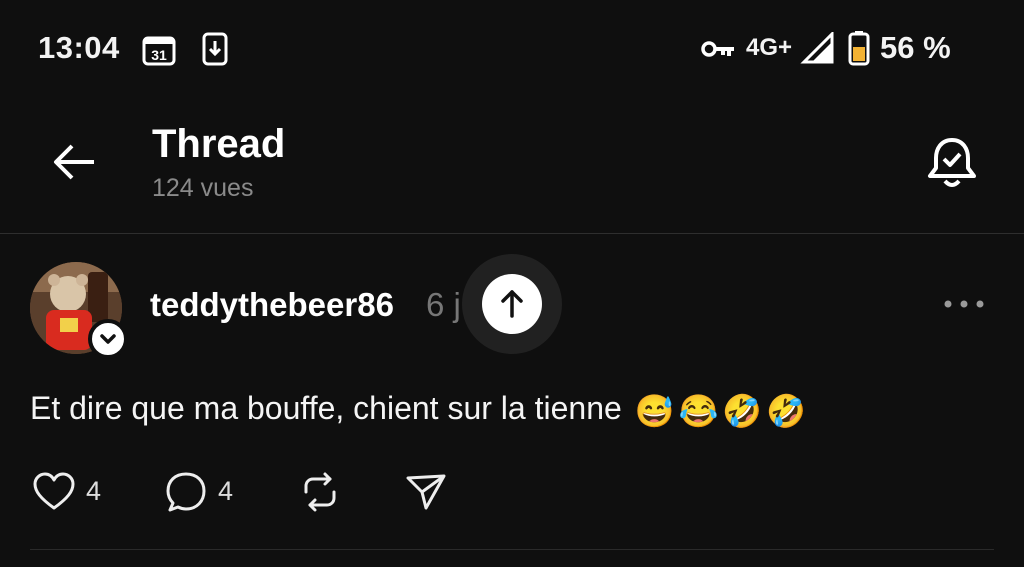 The width and height of the screenshot is (1024, 567). Describe the element at coordinates (75, 162) in the screenshot. I see `back-arrow-icon` at that location.